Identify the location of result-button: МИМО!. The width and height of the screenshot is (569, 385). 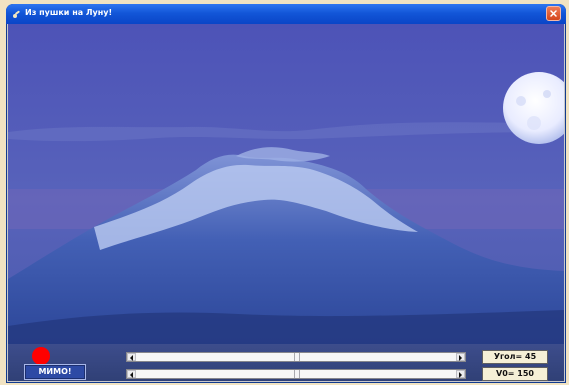
(55, 372).